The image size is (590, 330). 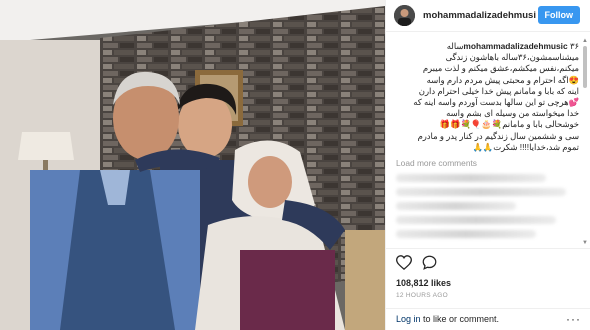 What do you see at coordinates (429, 265) in the screenshot?
I see `comment-icon` at bounding box center [429, 265].